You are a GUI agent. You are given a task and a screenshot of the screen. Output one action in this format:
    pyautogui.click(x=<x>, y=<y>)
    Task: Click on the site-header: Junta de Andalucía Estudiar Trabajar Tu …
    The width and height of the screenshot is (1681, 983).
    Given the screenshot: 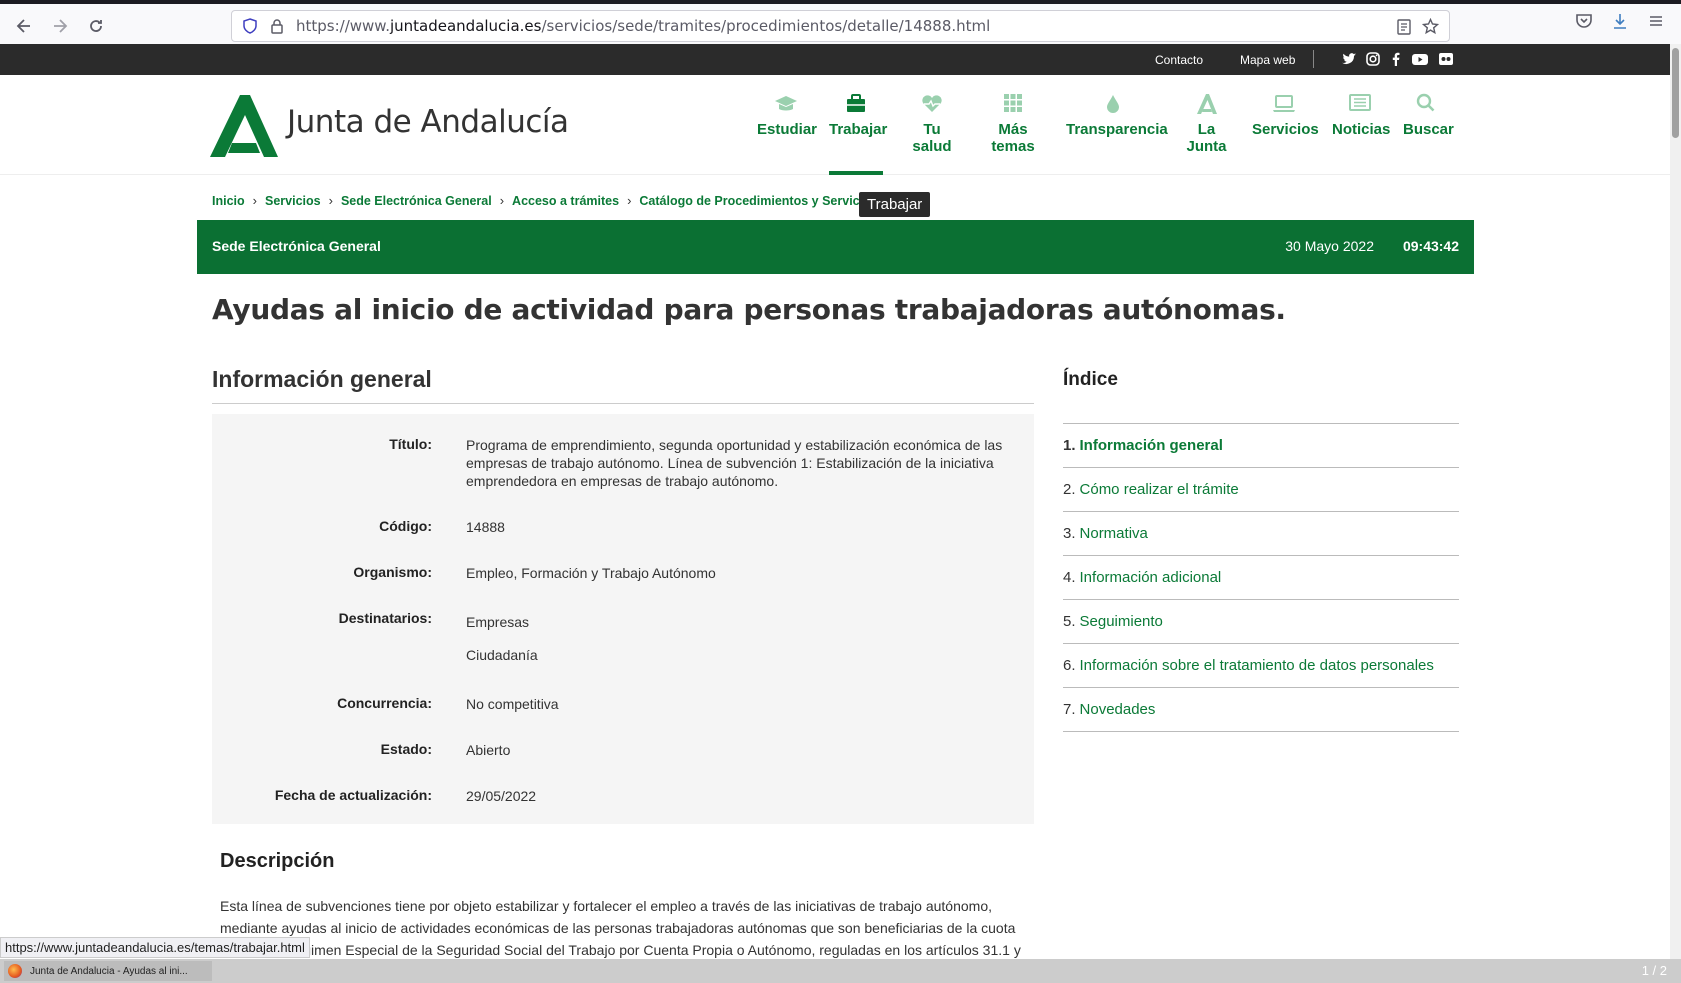 What is the action you would take?
    pyautogui.click(x=835, y=125)
    